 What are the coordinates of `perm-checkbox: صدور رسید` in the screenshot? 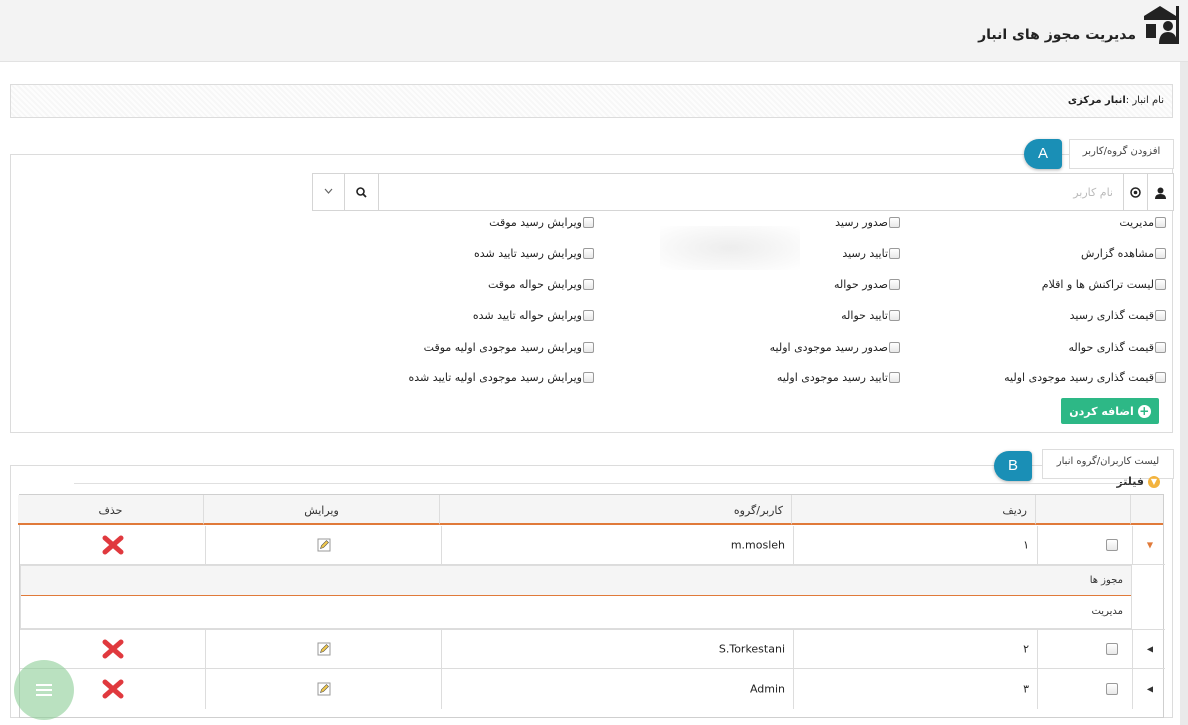 It's located at (867, 222).